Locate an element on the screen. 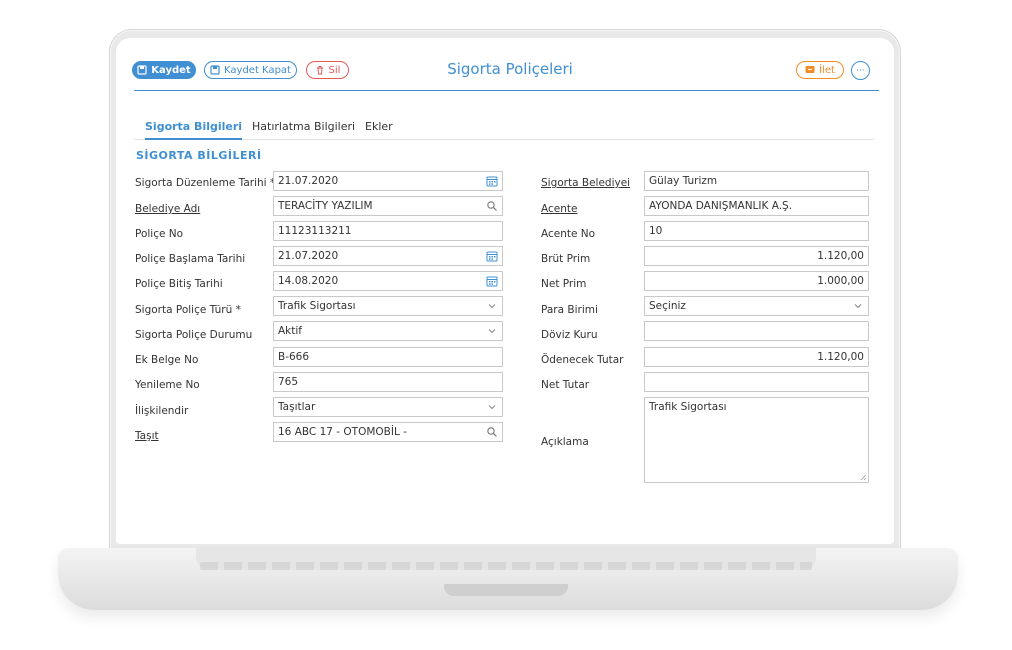  policy-no-field: 11123113211 is located at coordinates (388, 231).